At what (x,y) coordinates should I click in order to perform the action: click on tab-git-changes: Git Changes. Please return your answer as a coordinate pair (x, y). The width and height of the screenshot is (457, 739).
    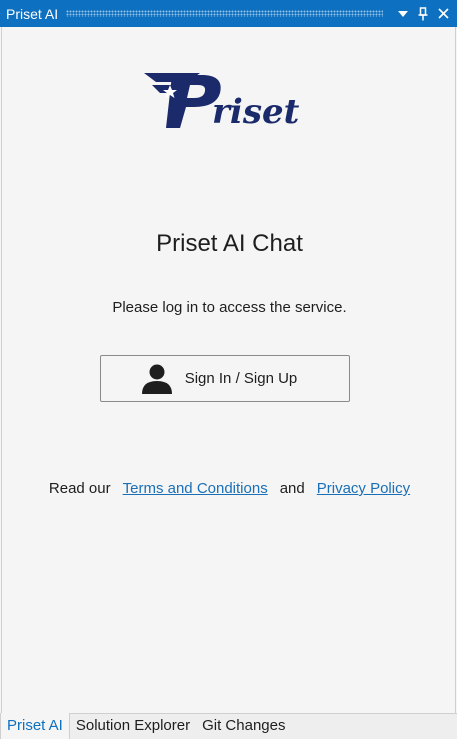
    Looking at the image, I should click on (243, 726).